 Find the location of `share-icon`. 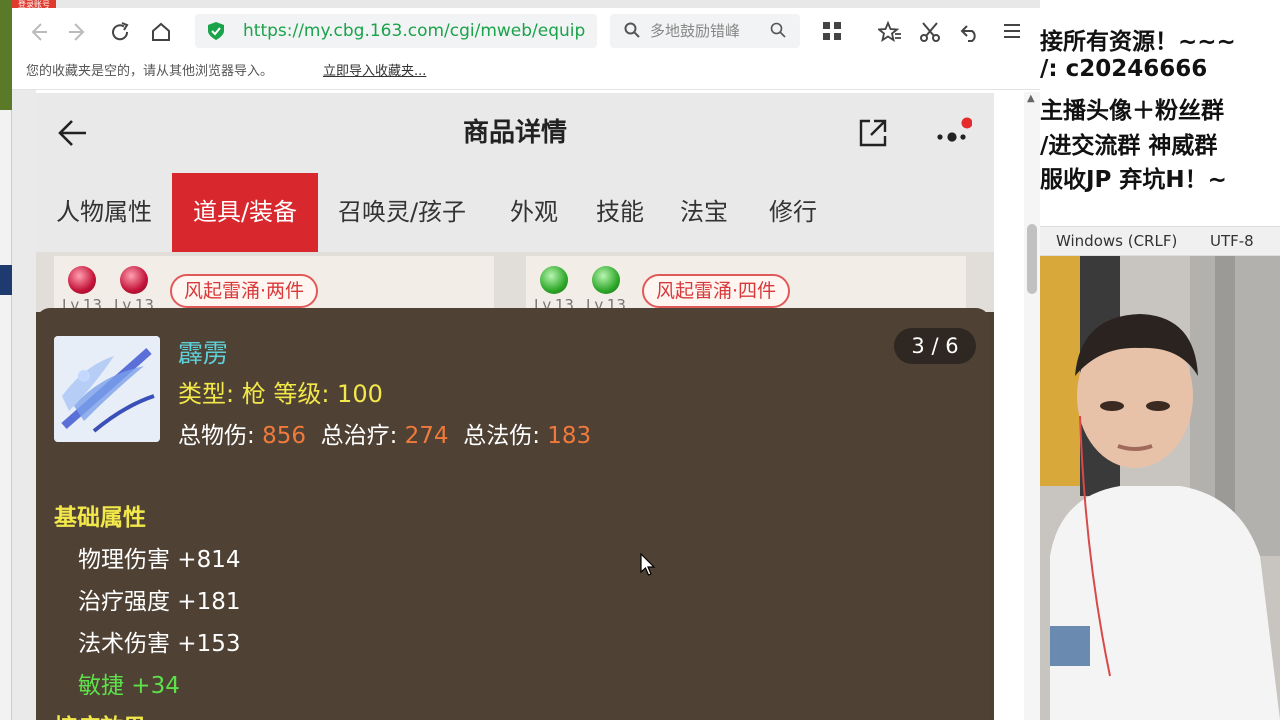

share-icon is located at coordinates (873, 133).